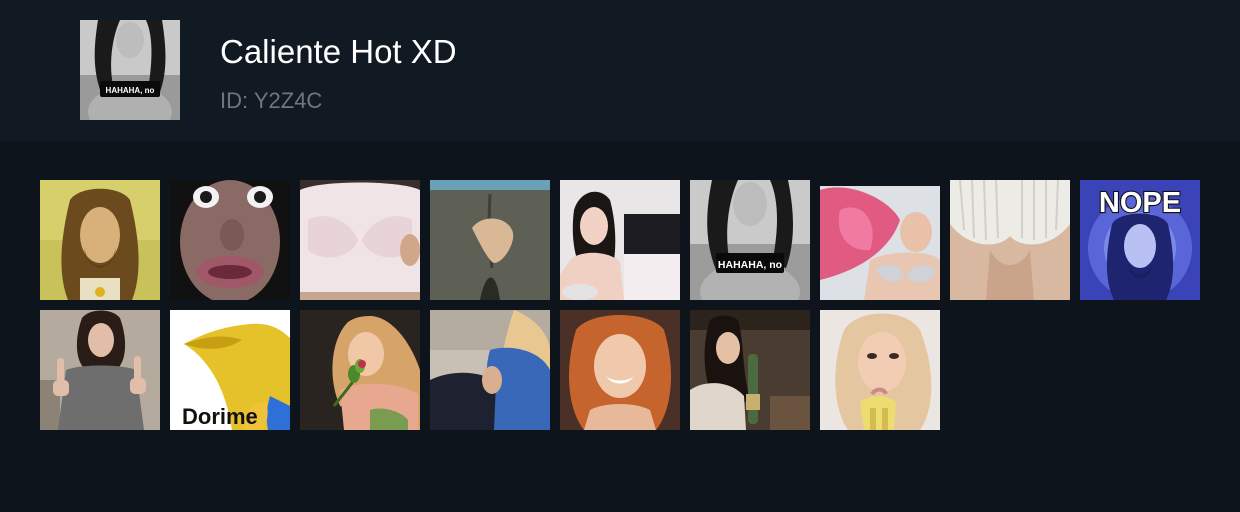 The width and height of the screenshot is (1240, 512). Describe the element at coordinates (234, 100) in the screenshot. I see `pack-id-label: ID:` at that location.